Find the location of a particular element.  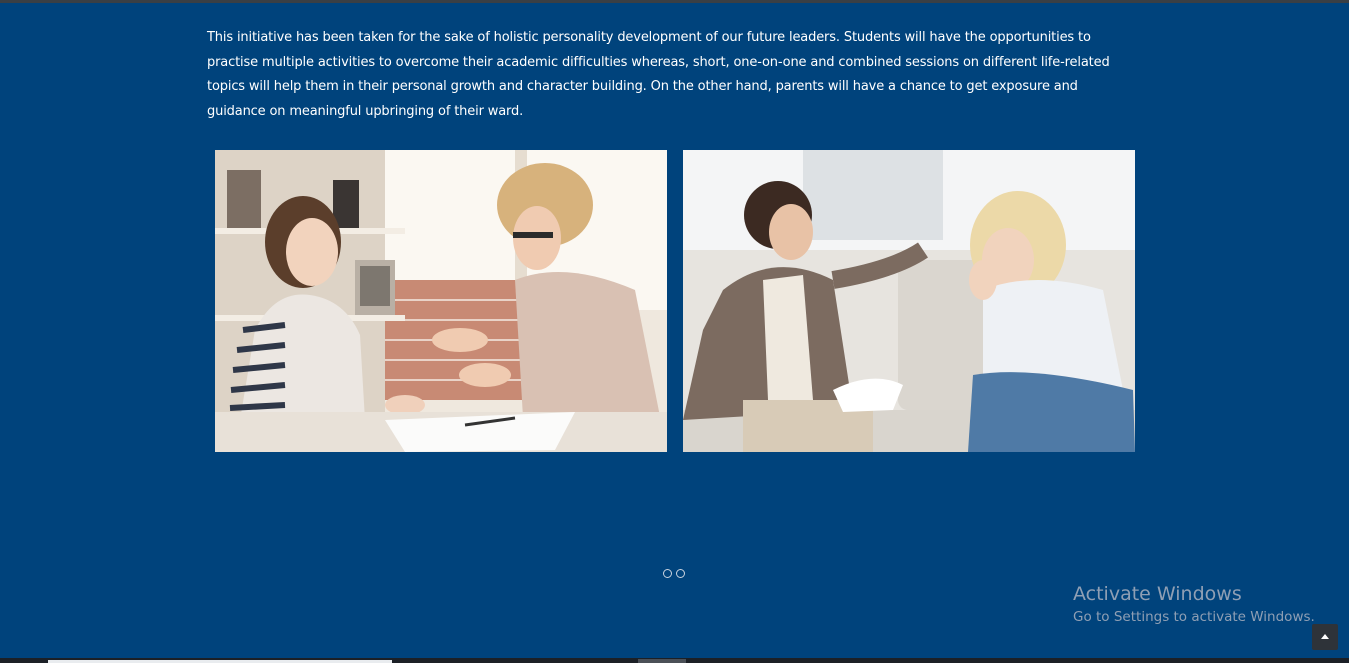

watermark-title: Activate Windows is located at coordinates (1157, 594).